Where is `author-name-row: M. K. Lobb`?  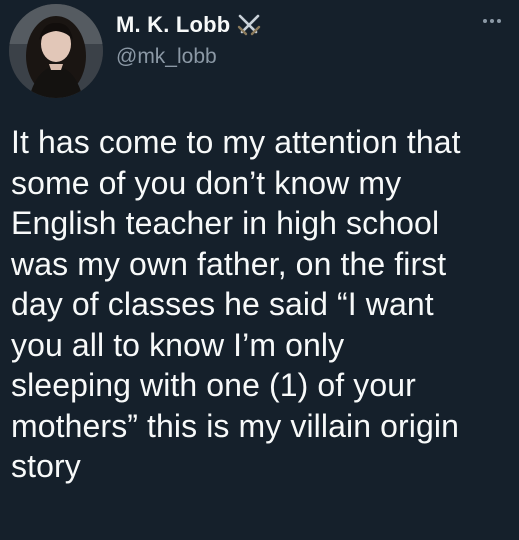
author-name-row: M. K. Lobb is located at coordinates (189, 25).